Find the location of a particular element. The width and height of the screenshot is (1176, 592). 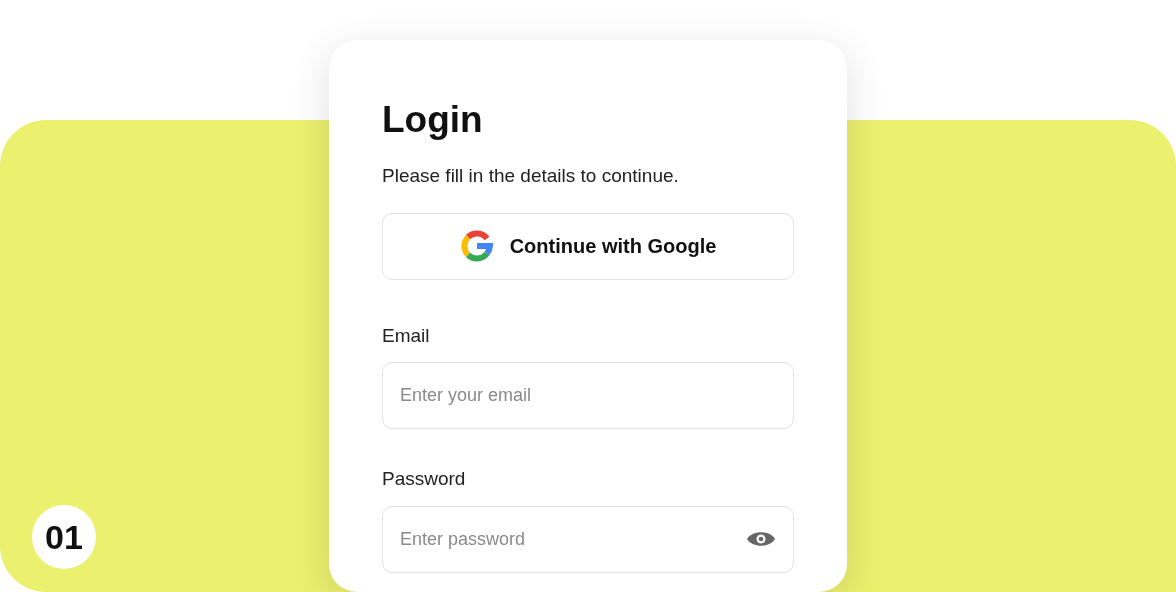

field-label: Password is located at coordinates (424, 479).